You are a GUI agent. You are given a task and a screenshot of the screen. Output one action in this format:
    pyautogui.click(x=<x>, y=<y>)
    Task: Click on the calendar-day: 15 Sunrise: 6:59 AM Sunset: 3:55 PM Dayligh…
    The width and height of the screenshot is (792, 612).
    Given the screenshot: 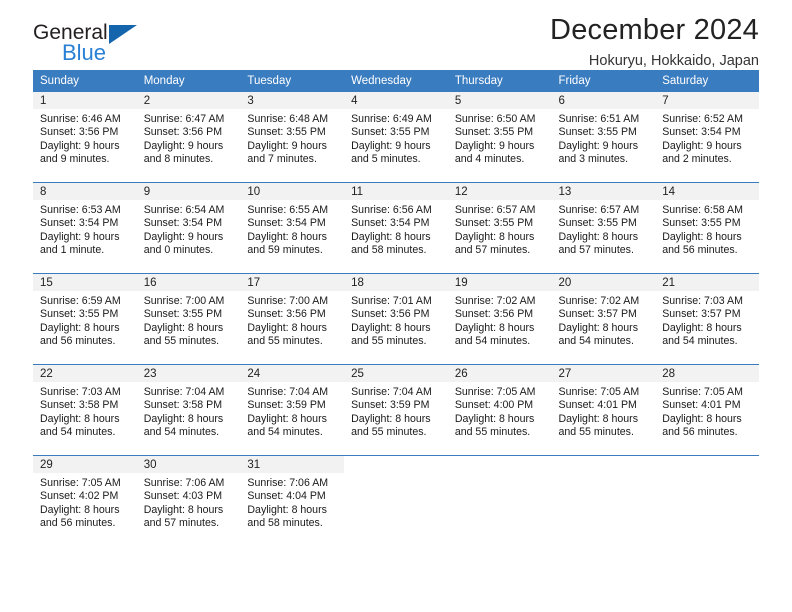 What is the action you would take?
    pyautogui.click(x=85, y=319)
    